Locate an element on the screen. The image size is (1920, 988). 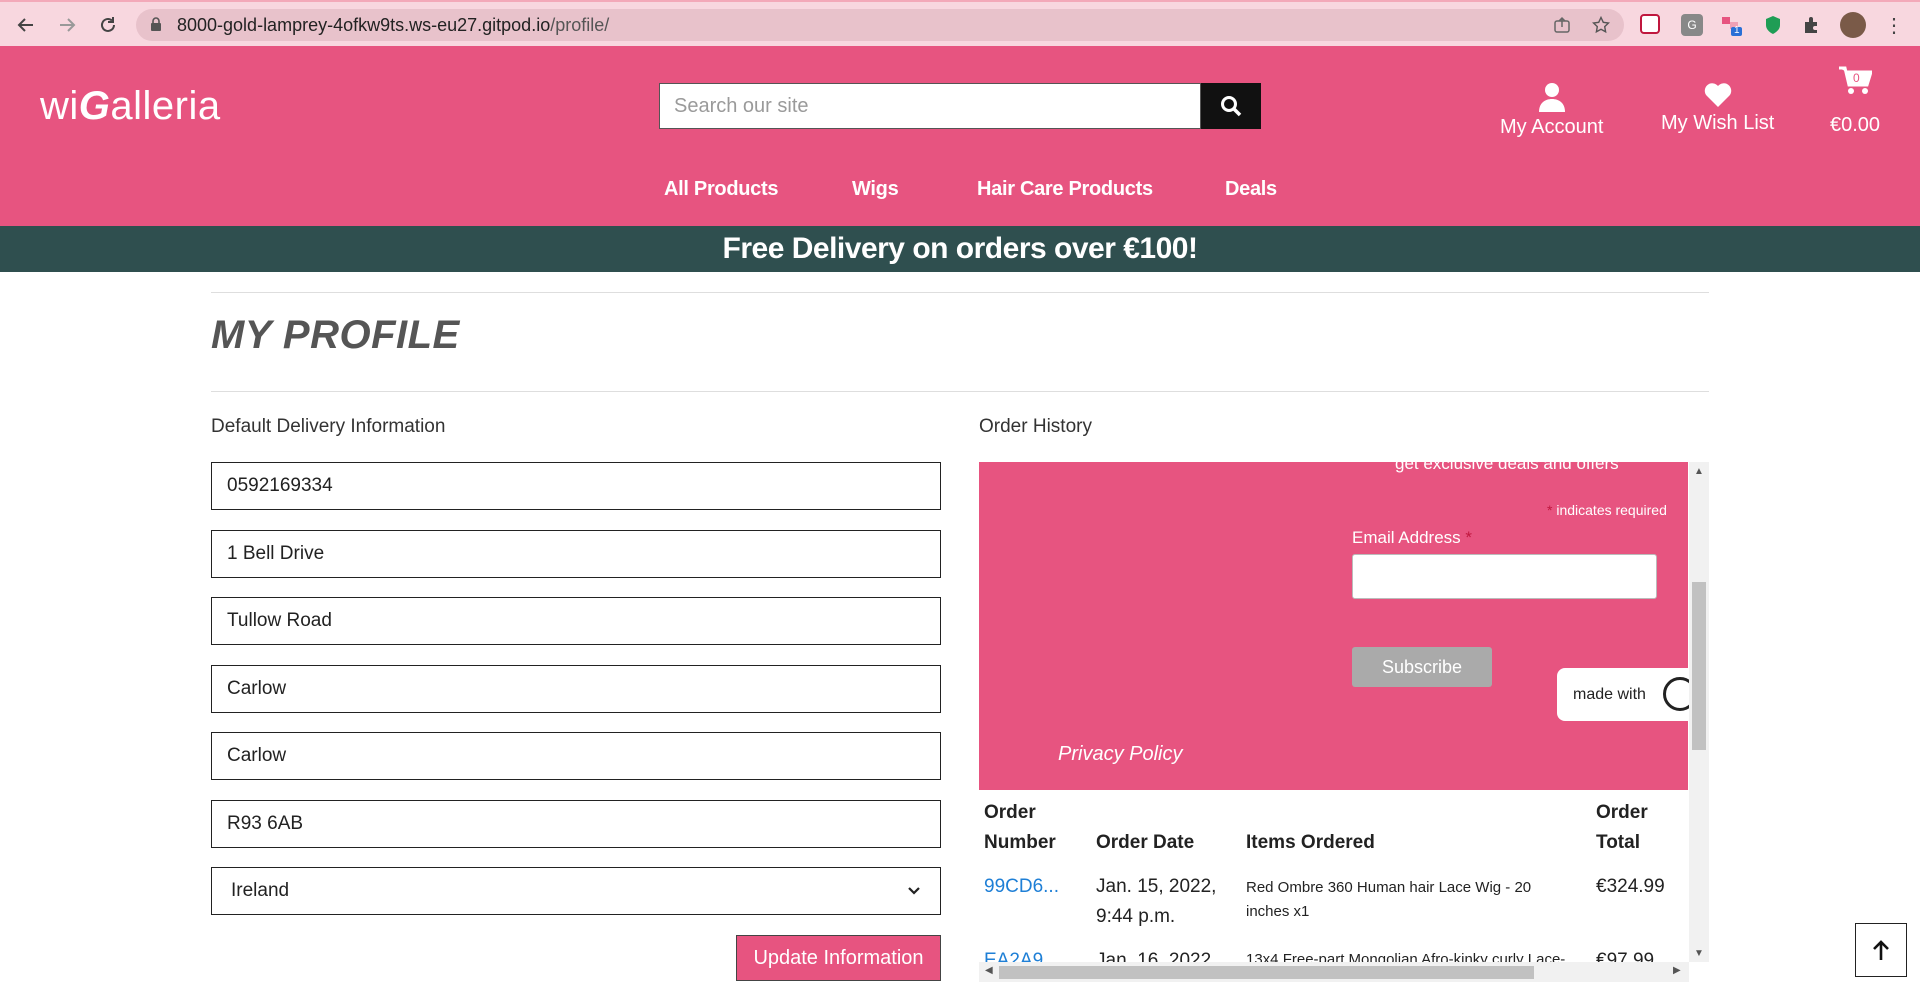
nav-wigs: Wigs is located at coordinates (875, 189).